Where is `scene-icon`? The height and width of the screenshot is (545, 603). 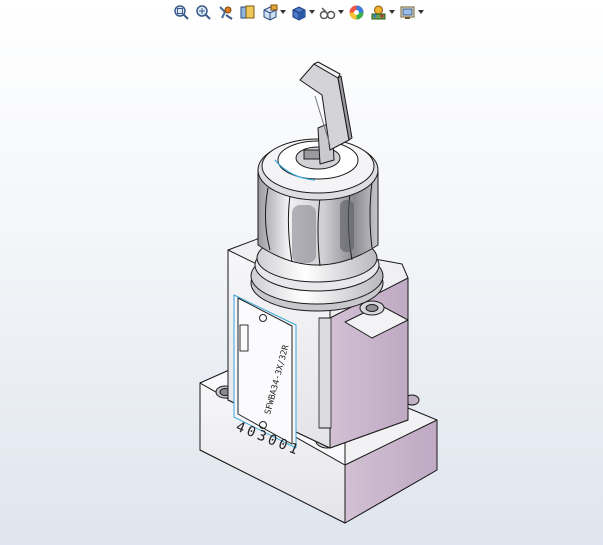 scene-icon is located at coordinates (378, 12).